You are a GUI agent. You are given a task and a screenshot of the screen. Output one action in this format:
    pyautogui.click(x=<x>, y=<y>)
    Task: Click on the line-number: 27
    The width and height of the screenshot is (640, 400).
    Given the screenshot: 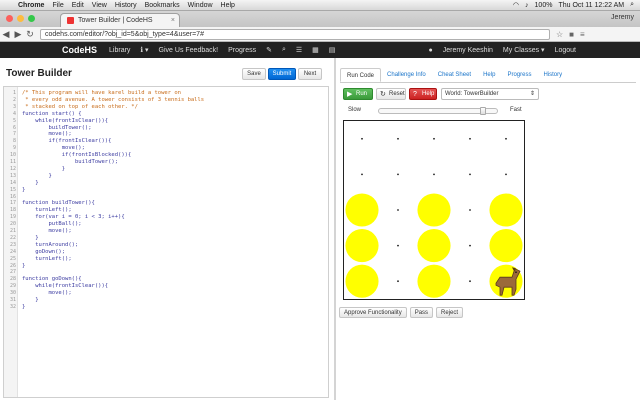 What is the action you would take?
    pyautogui.click(x=12, y=272)
    